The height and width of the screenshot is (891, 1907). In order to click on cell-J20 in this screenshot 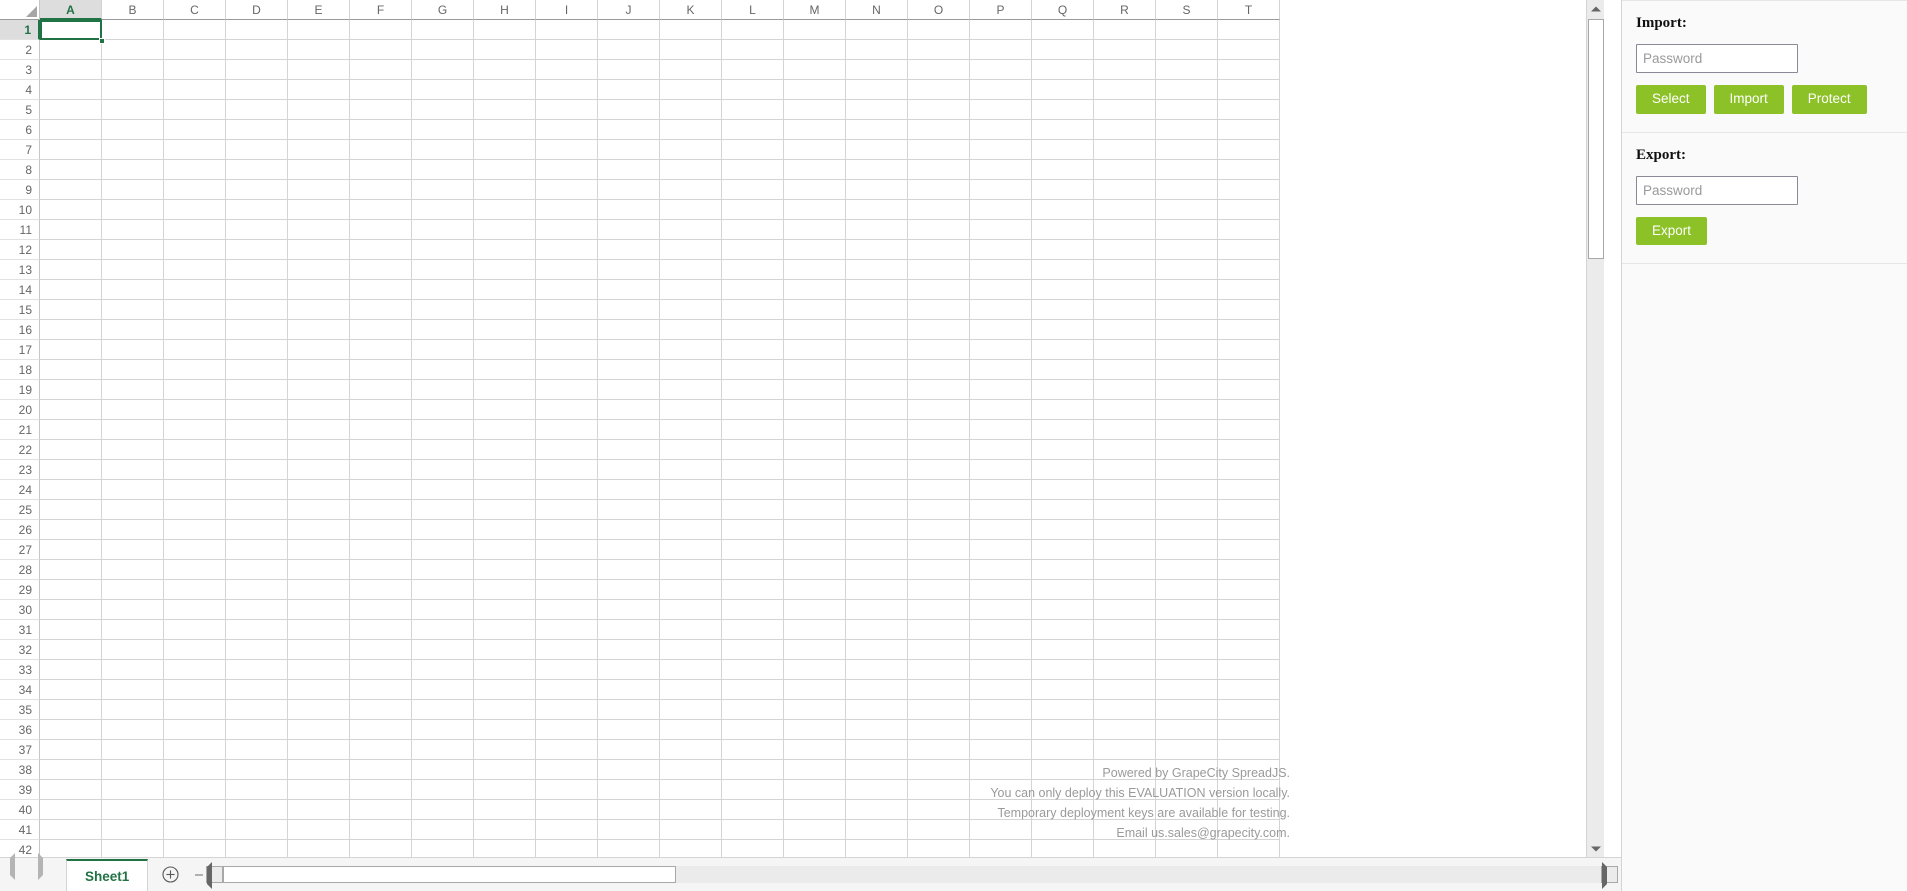, I will do `click(629, 410)`.